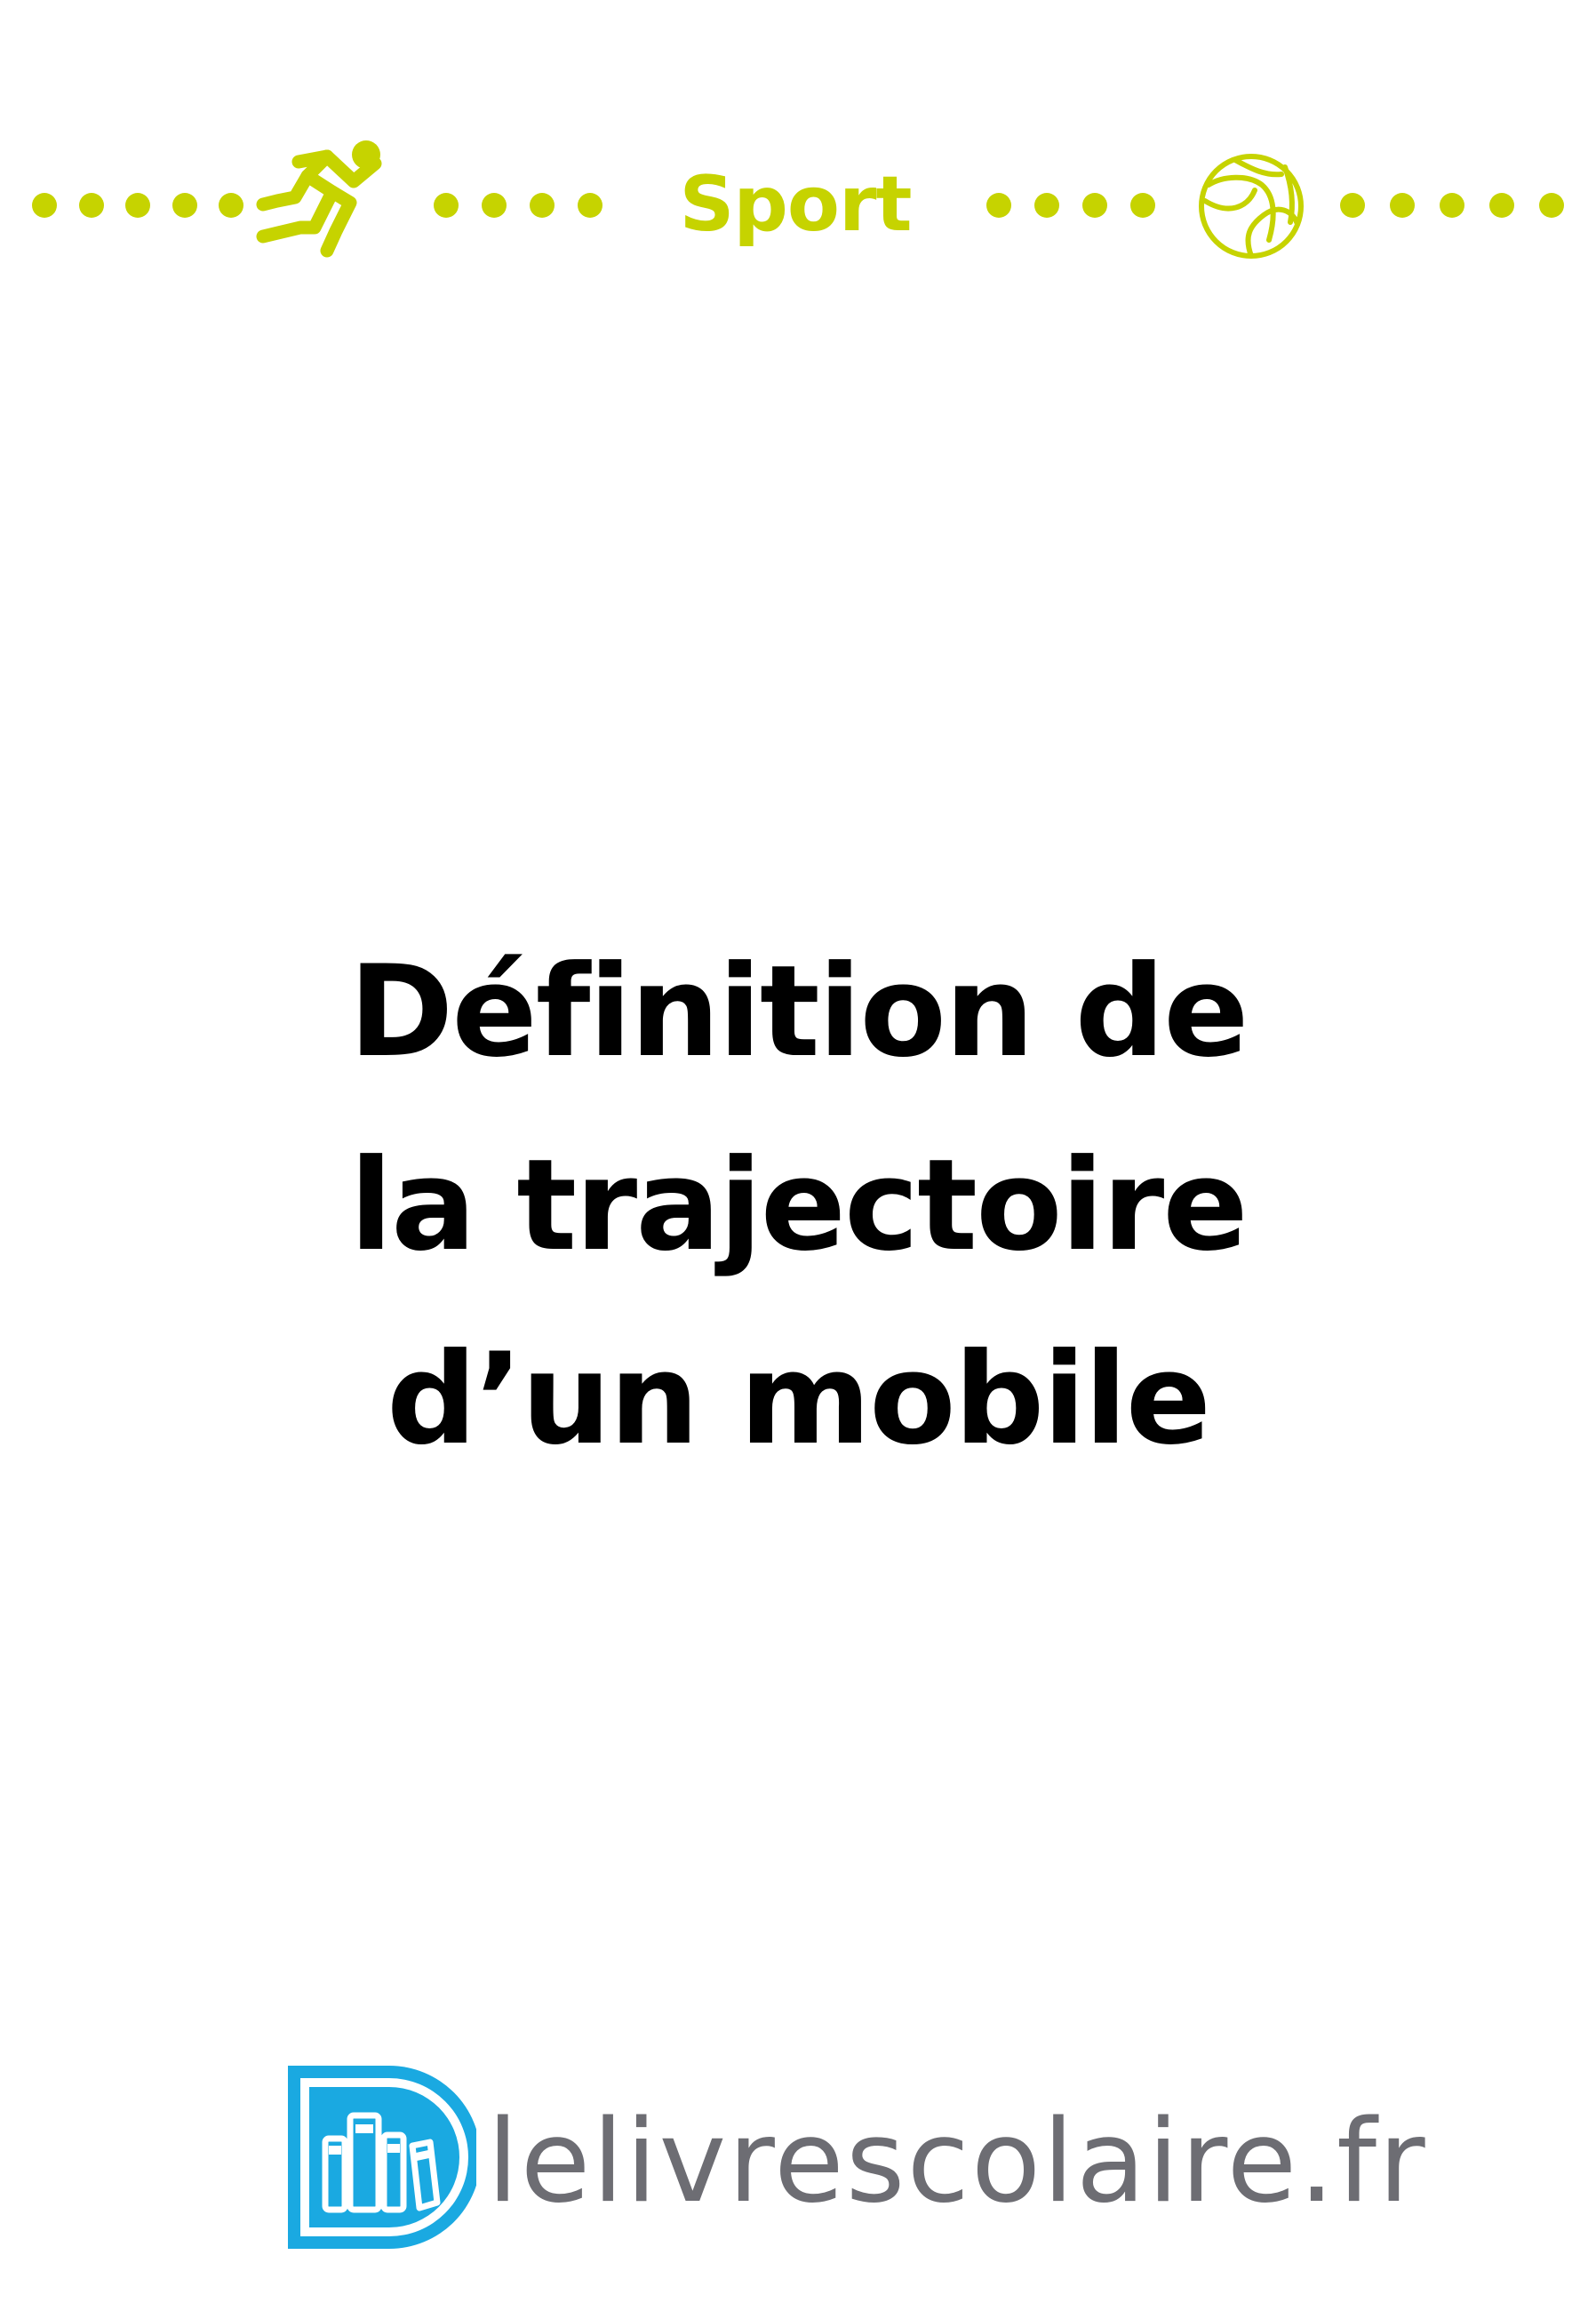 The image size is (1596, 2311). What do you see at coordinates (518, 205) in the screenshot?
I see `dots-left-inner` at bounding box center [518, 205].